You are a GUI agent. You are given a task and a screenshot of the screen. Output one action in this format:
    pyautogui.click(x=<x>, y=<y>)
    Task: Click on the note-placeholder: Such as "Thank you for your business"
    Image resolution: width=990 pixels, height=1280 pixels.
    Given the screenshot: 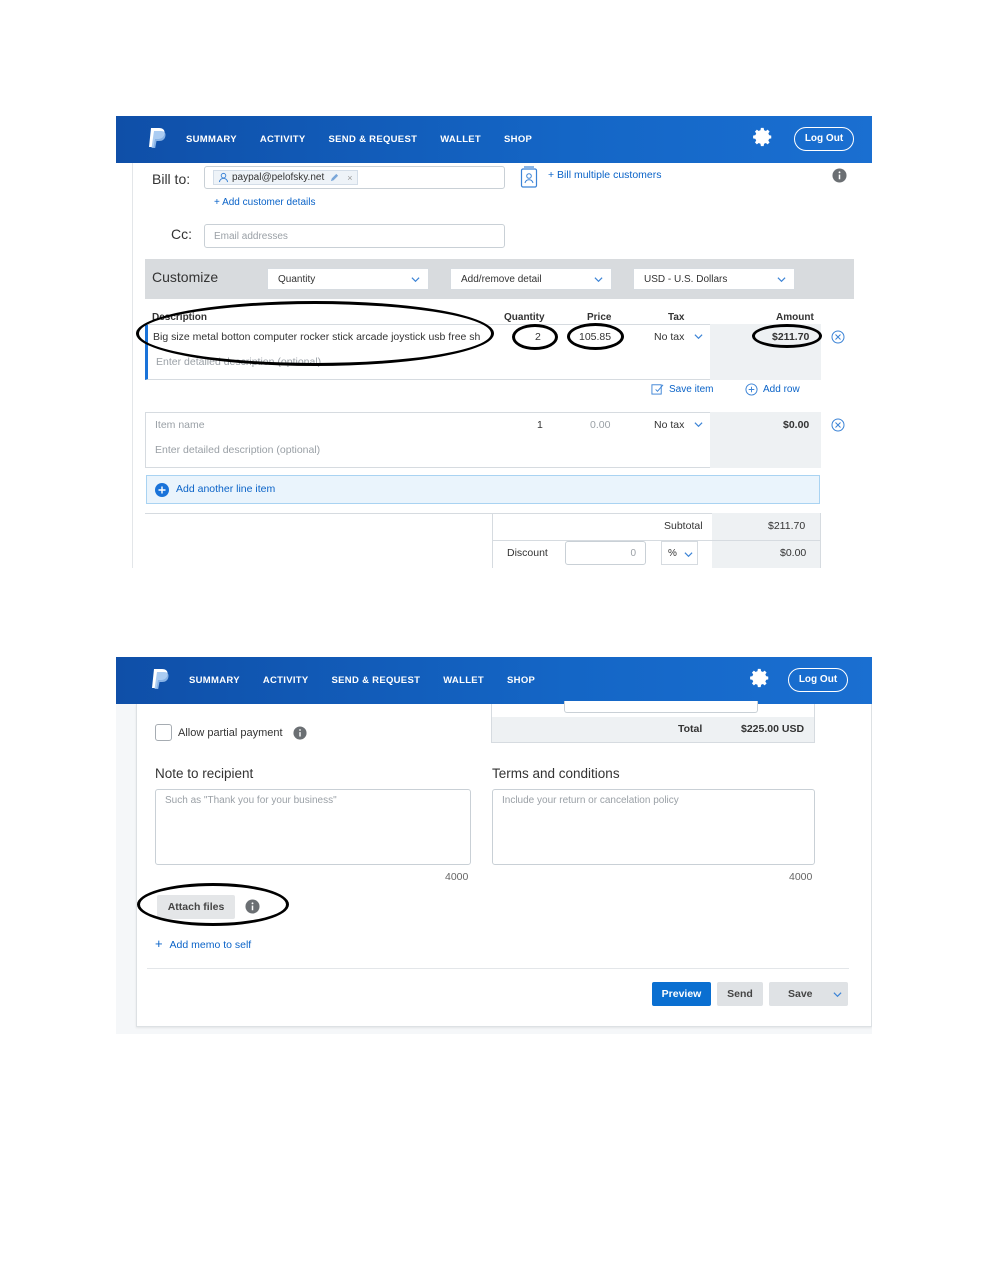 What is the action you would take?
    pyautogui.click(x=251, y=800)
    